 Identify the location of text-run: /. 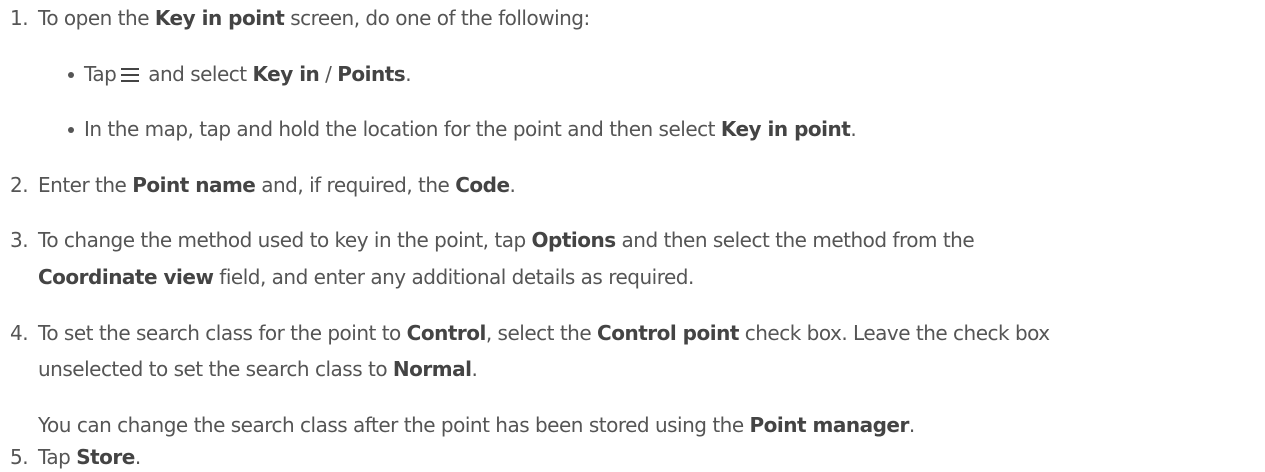
(328, 74).